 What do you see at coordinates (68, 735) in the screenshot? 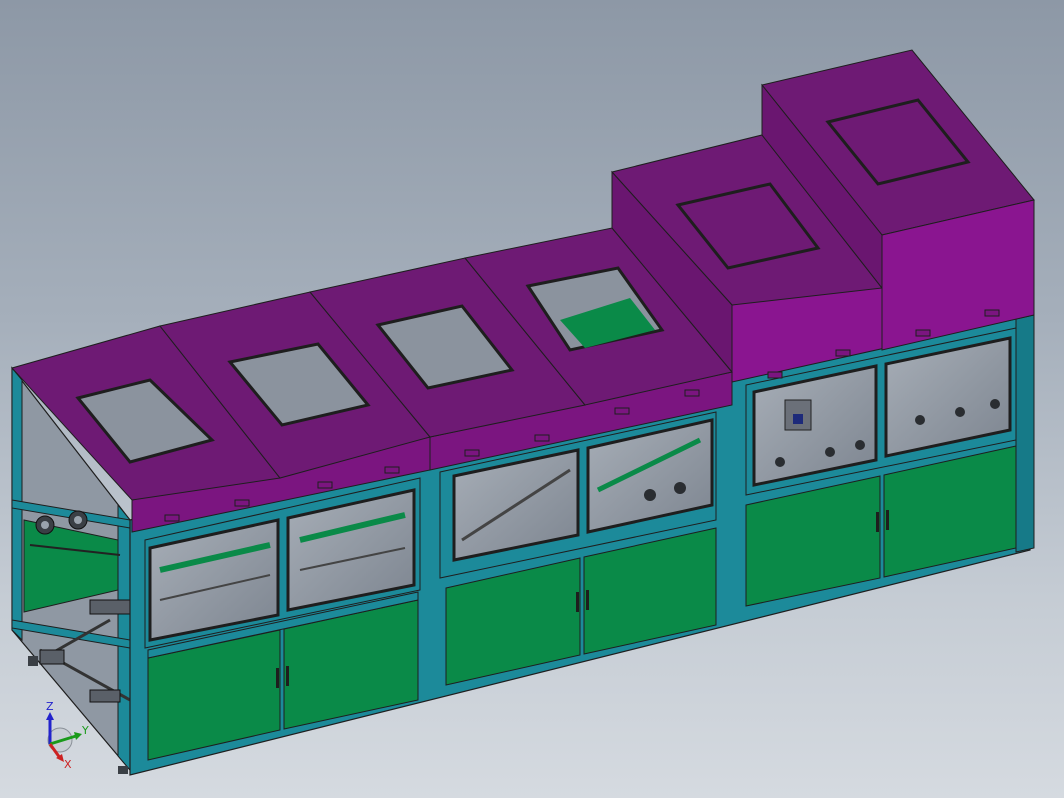
I see `orientation-triad: Z Y X` at bounding box center [68, 735].